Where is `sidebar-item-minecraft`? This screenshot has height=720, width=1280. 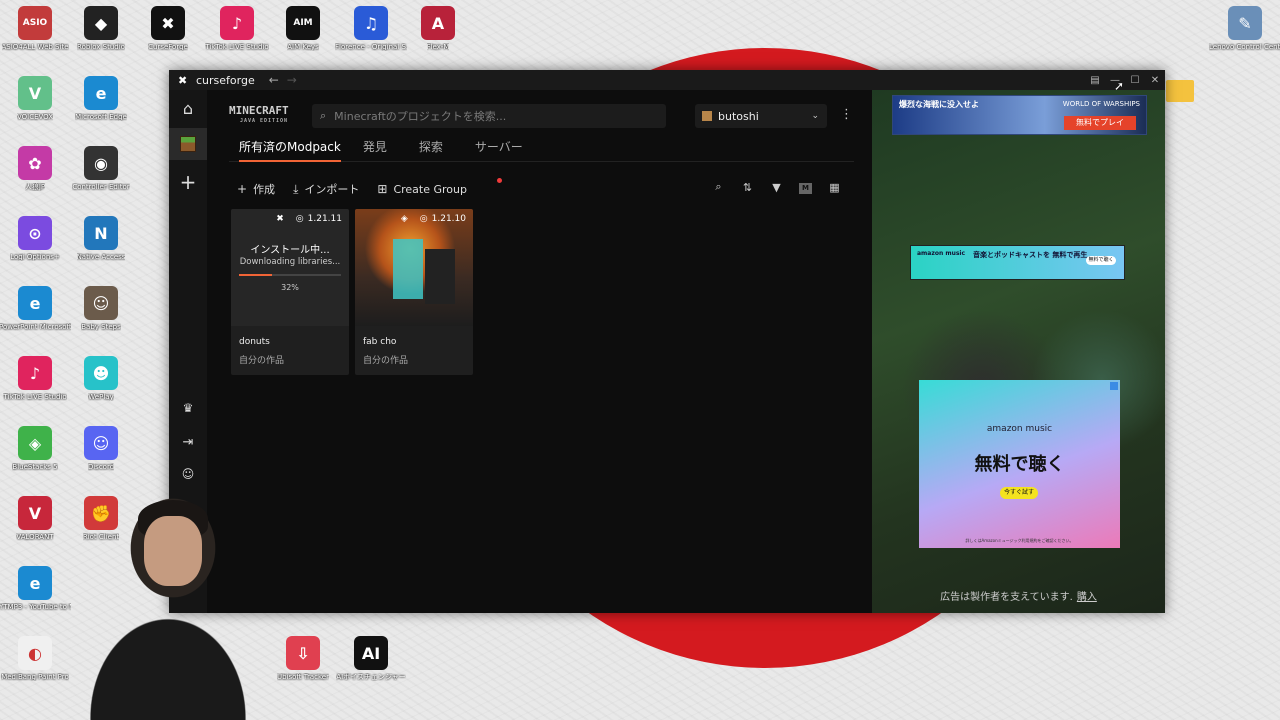 sidebar-item-minecraft is located at coordinates (188, 144).